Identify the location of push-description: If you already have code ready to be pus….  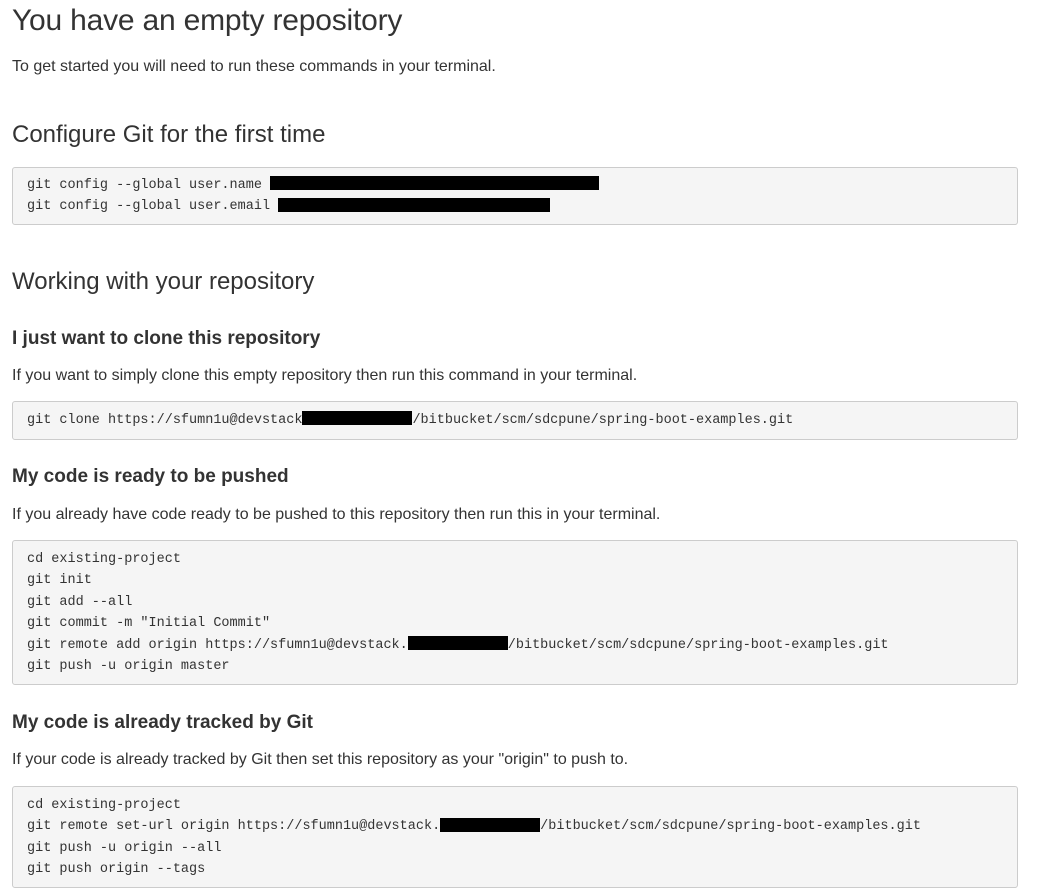
(336, 514).